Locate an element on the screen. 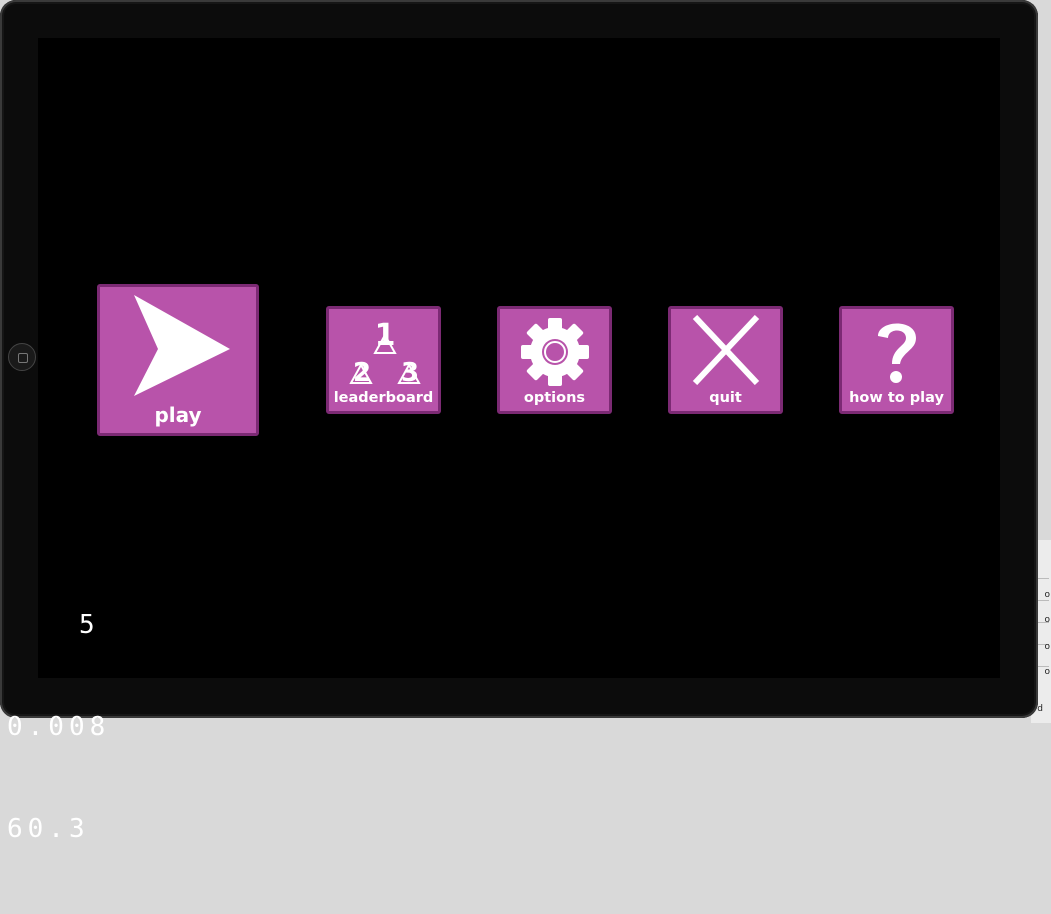 The height and width of the screenshot is (914, 1051). debug-stat-line: 0.008 is located at coordinates (59, 727).